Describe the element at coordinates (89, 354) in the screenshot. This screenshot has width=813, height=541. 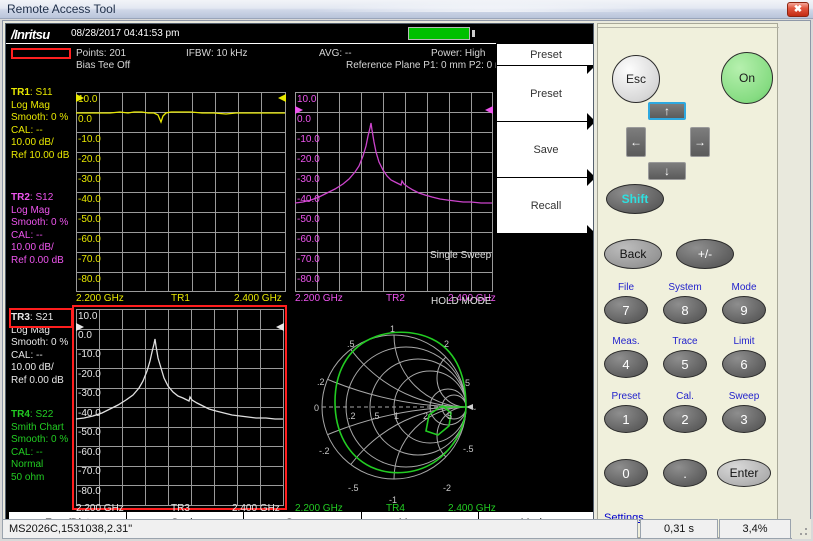
I see `tr3-ytick-2: -10.0` at that location.